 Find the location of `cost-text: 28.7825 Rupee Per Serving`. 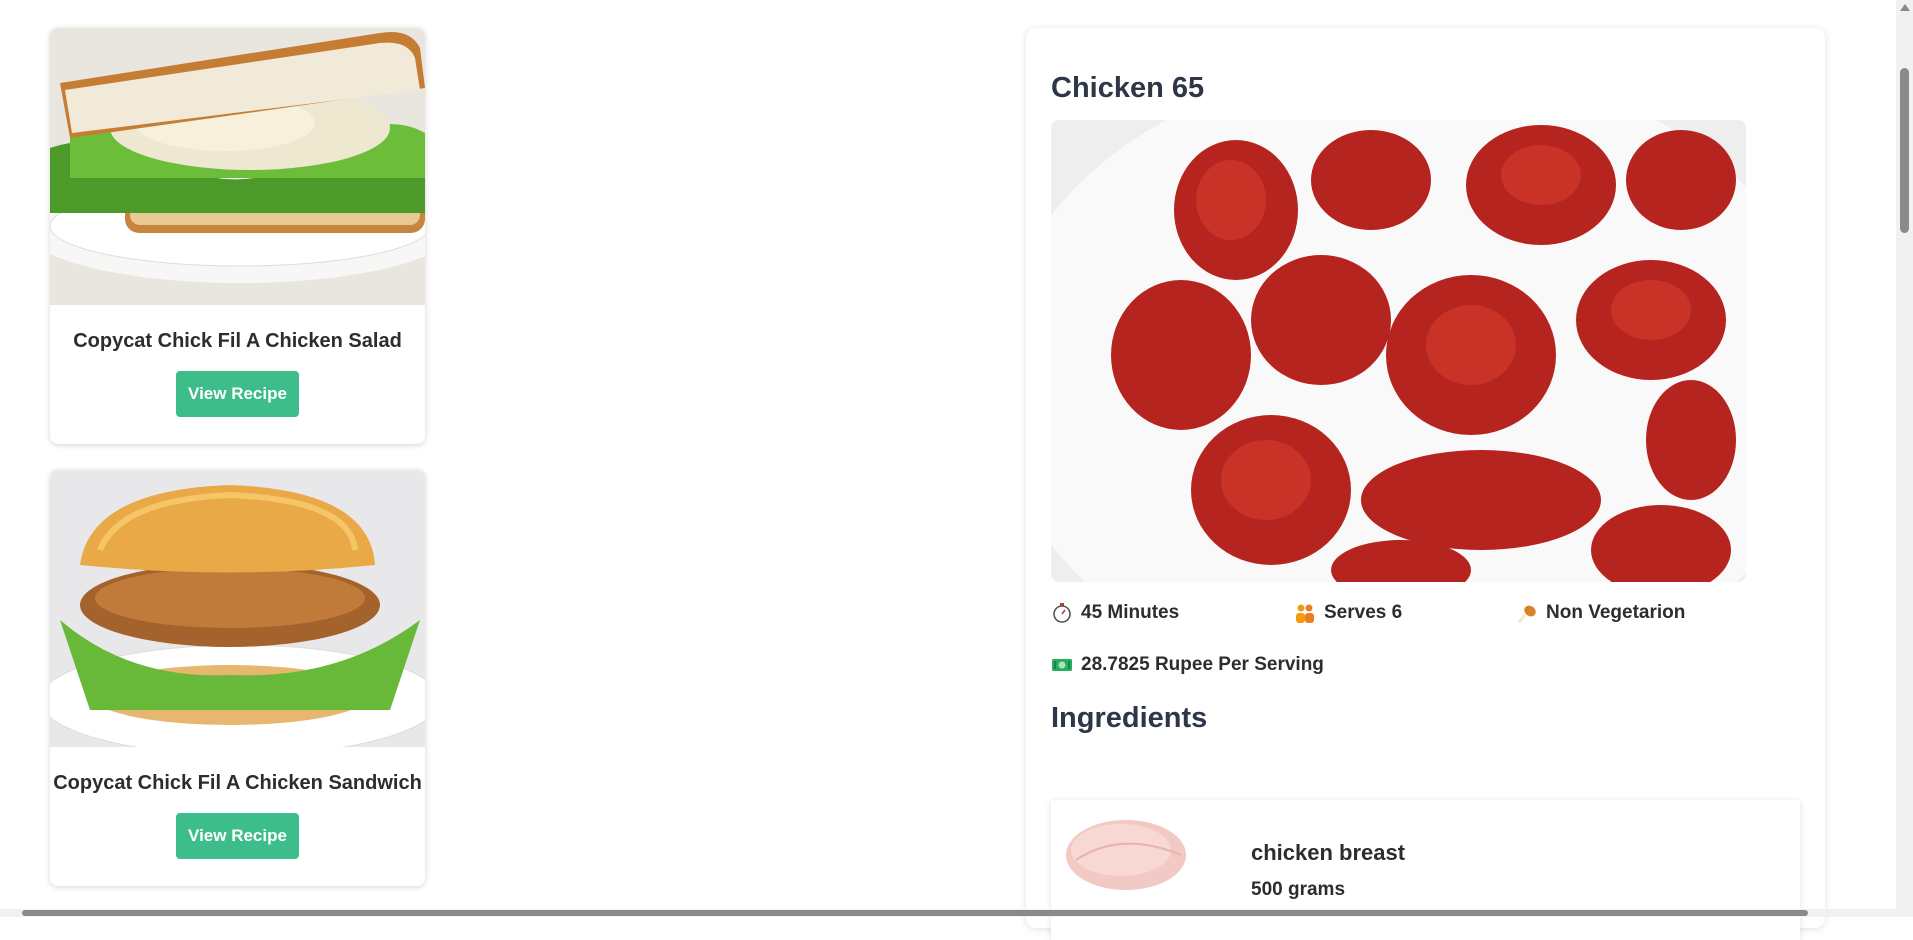

cost-text: 28.7825 Rupee Per Serving is located at coordinates (1202, 664).